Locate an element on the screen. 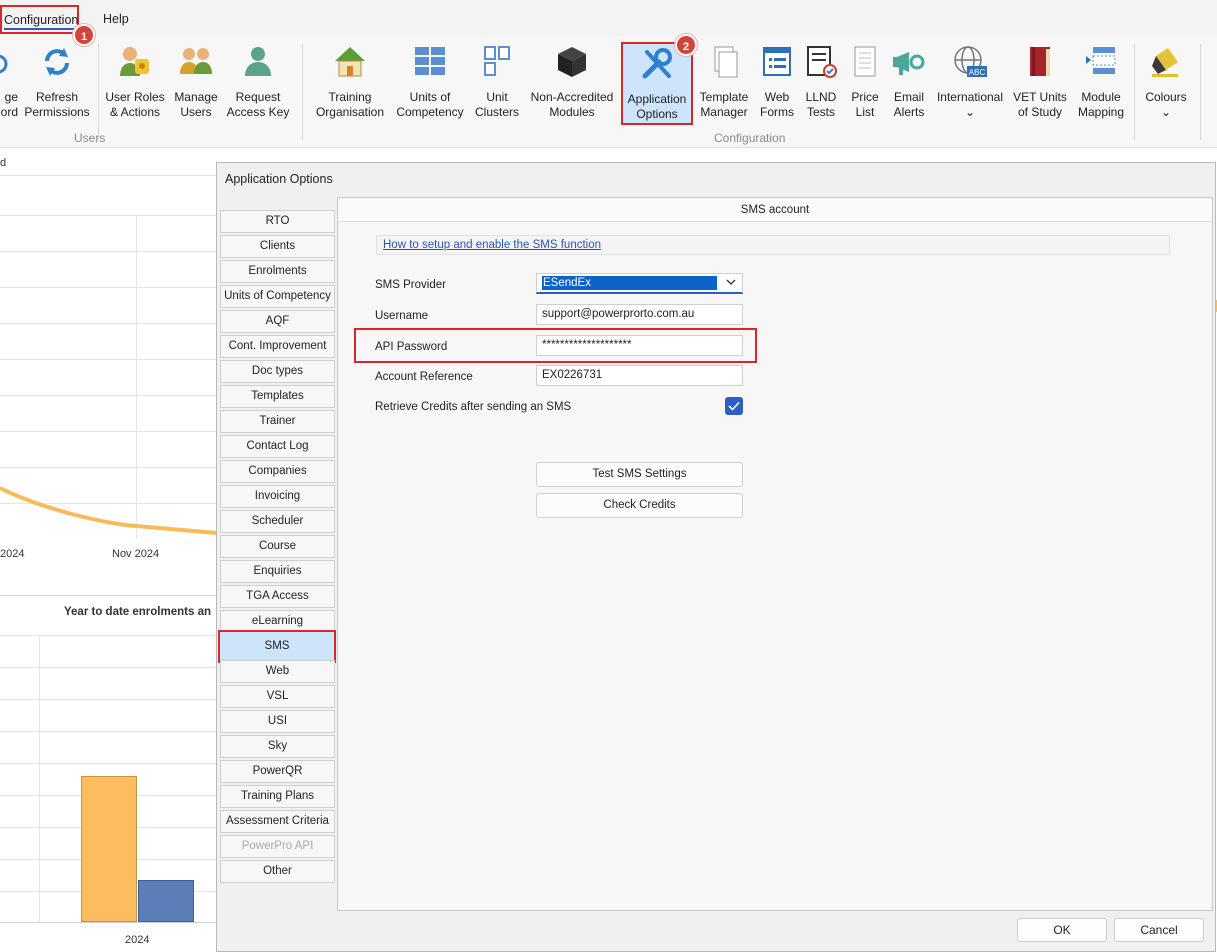 The width and height of the screenshot is (1217, 952). application-options-label: Application Options is located at coordinates (657, 106).